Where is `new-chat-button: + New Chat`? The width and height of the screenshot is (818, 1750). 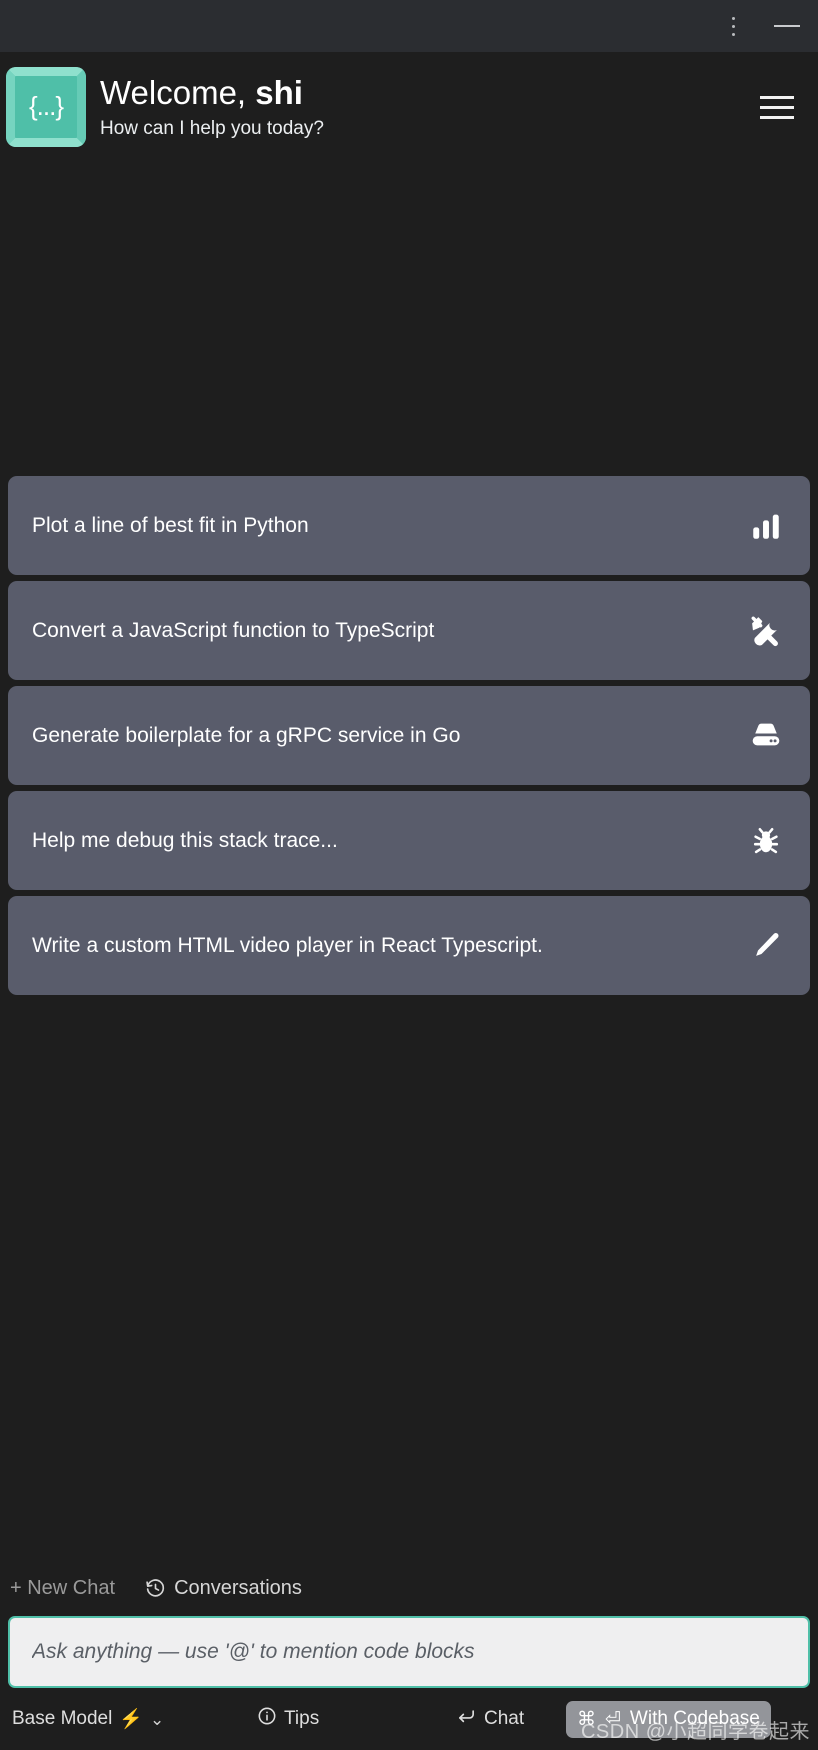
new-chat-button: + New Chat is located at coordinates (62, 1588).